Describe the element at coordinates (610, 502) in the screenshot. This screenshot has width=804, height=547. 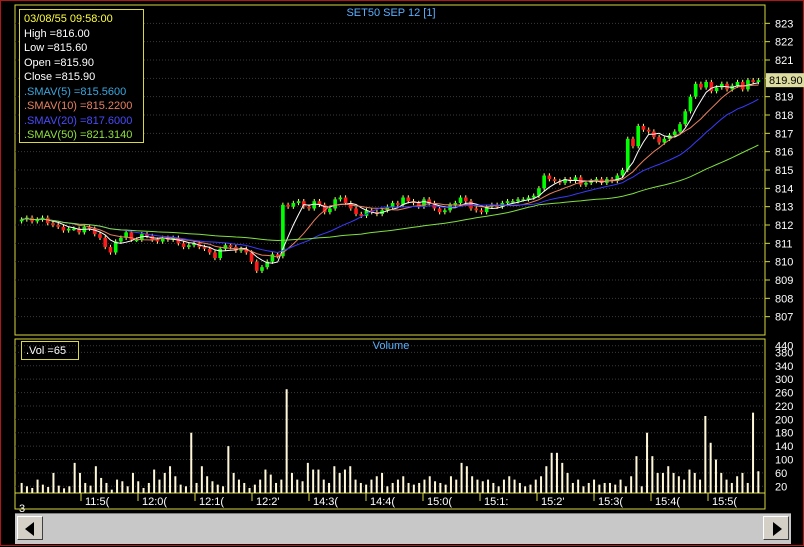
I see `time-tick-label: 15:3(` at that location.